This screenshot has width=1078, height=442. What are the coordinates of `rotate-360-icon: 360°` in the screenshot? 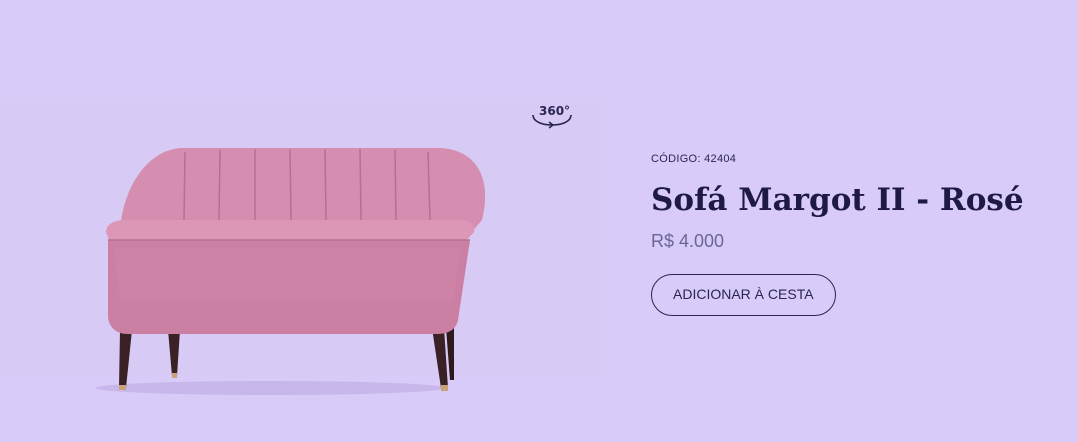 It's located at (552, 114).